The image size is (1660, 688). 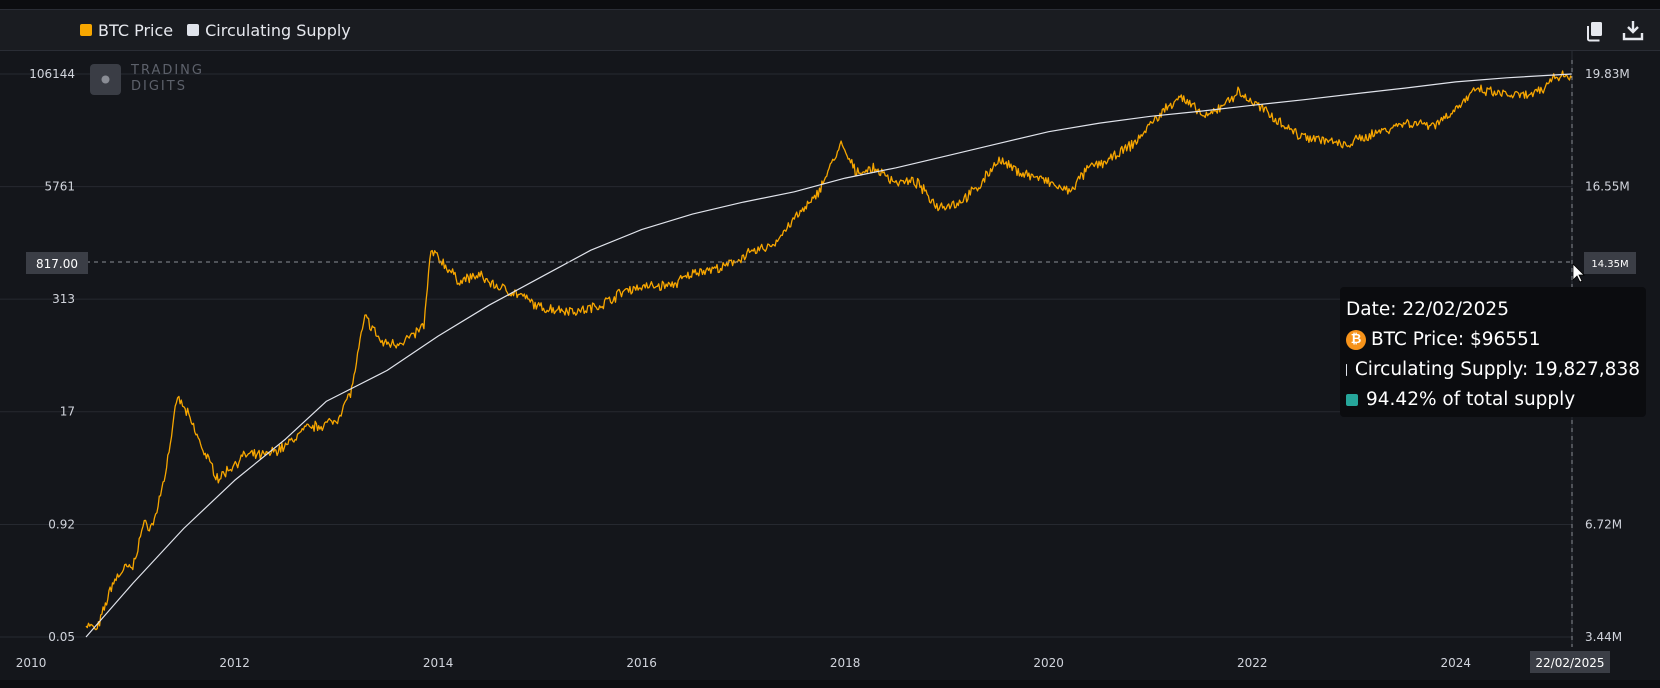 What do you see at coordinates (830, 4) in the screenshot?
I see `top-strip` at bounding box center [830, 4].